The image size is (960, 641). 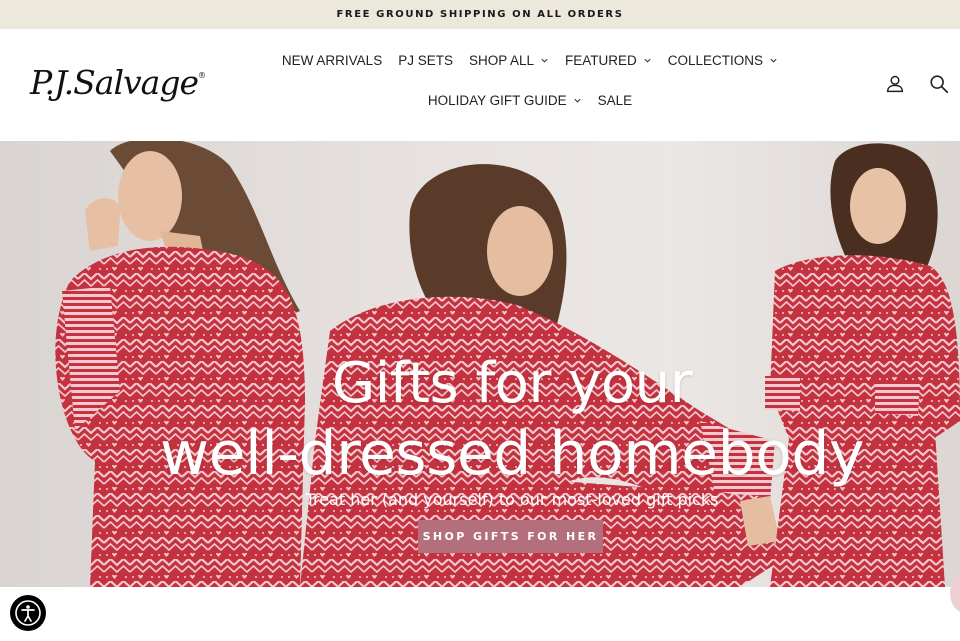 What do you see at coordinates (520, 251) in the screenshot?
I see `model-center-face` at bounding box center [520, 251].